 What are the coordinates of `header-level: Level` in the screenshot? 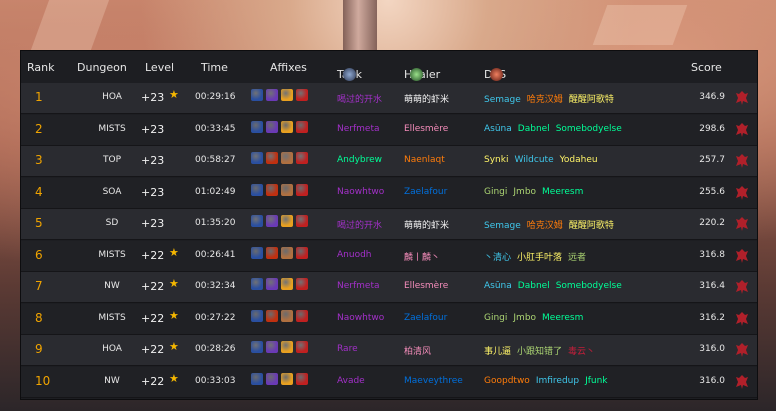 It's located at (159, 67).